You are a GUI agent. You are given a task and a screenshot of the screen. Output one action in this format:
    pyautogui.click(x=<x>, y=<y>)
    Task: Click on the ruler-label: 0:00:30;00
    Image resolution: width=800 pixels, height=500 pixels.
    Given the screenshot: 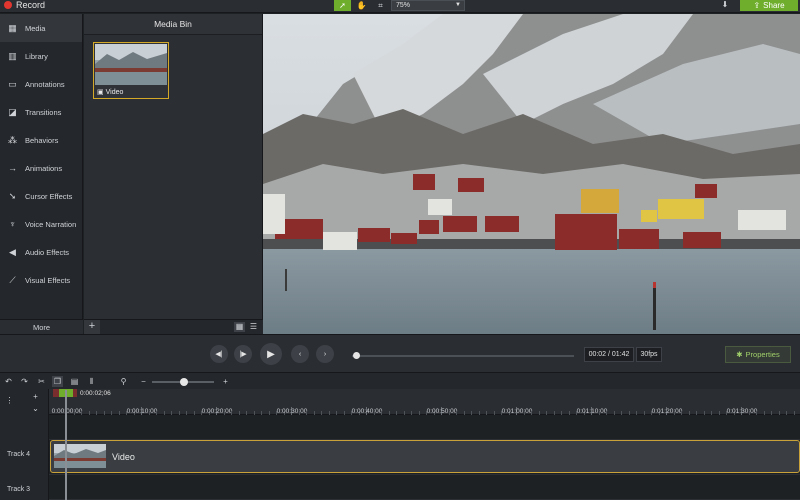 What is the action you would take?
    pyautogui.click(x=292, y=411)
    